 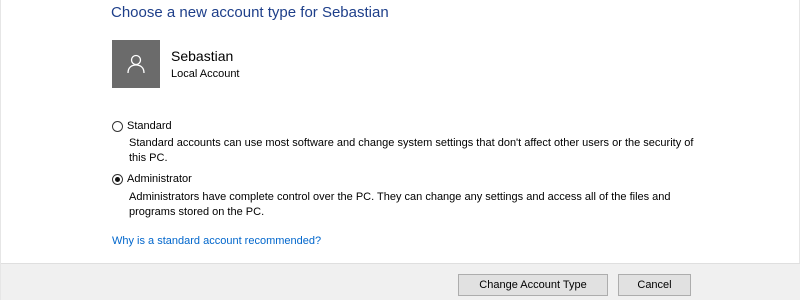 I want to click on page-title: Choose a new account type for Sebastian, so click(x=250, y=12).